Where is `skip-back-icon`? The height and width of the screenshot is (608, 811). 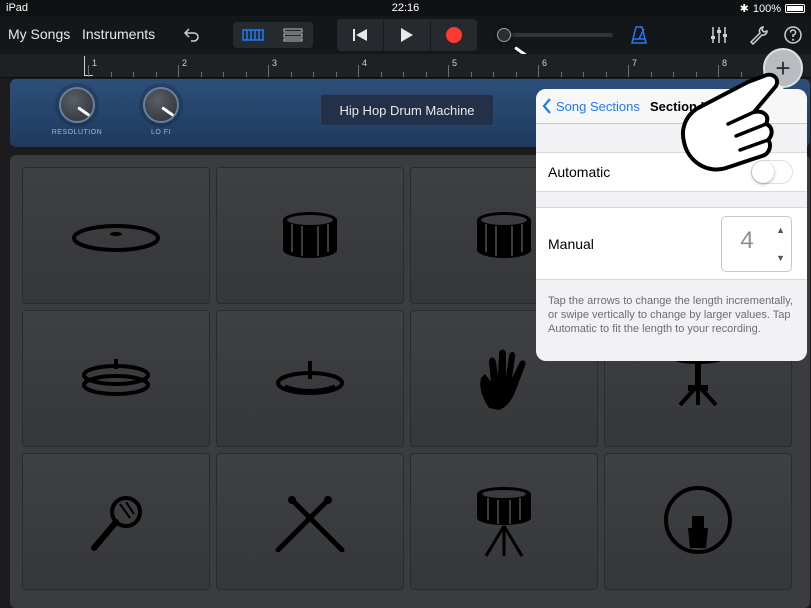
skip-back-icon is located at coordinates (360, 35).